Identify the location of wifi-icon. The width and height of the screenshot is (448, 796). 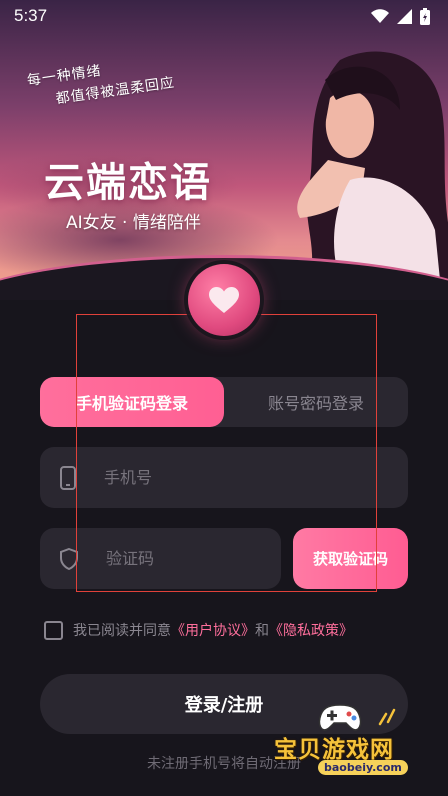
(380, 15).